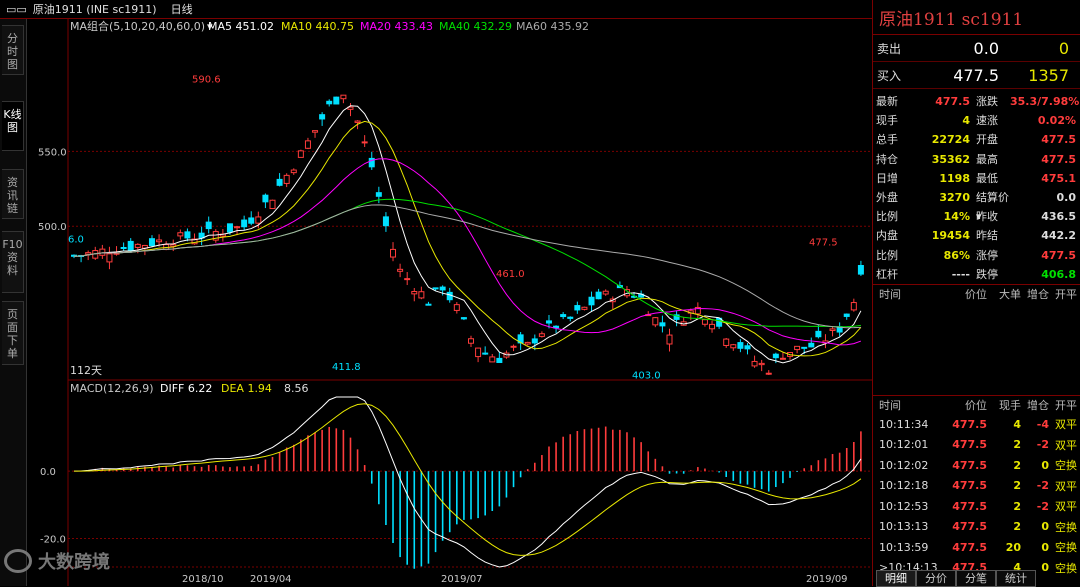  What do you see at coordinates (137, 26) in the screenshot?
I see `ma-legend-title: MA组合(5,10,20,40,60,0)` at bounding box center [137, 26].